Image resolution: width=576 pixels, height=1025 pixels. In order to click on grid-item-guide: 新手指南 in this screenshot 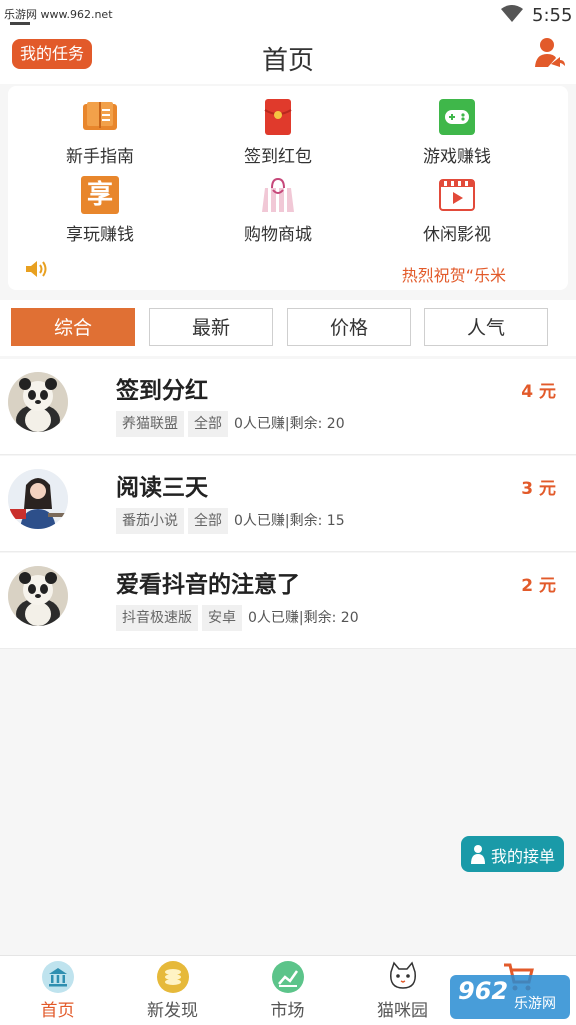, I will do `click(100, 132)`.